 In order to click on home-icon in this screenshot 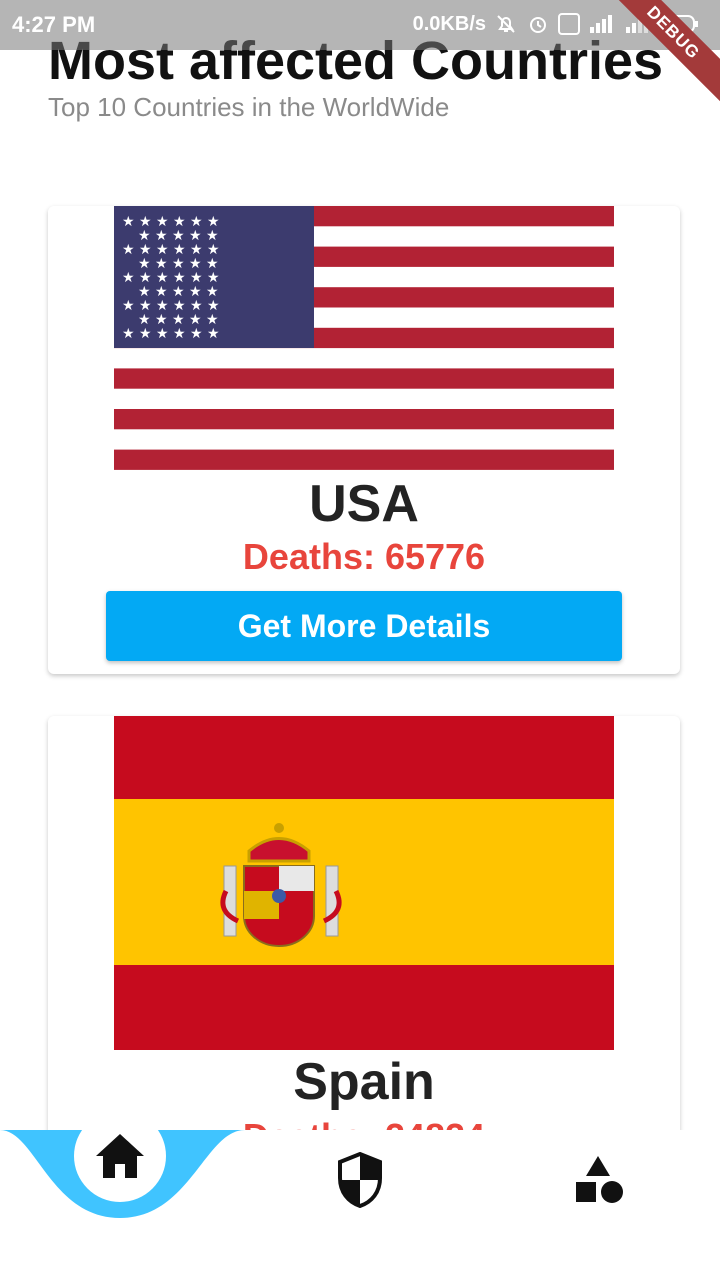, I will do `click(120, 1156)`.